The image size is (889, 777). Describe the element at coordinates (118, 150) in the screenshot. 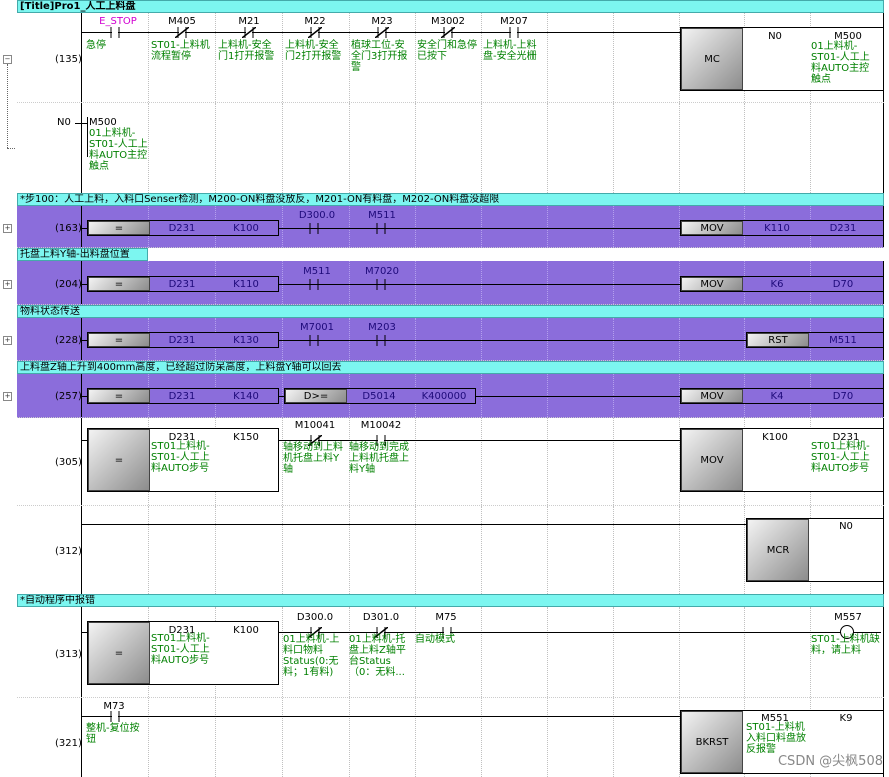

I see `device-comment: 01上料机-ST01-人工上料AUTO主控触点` at that location.